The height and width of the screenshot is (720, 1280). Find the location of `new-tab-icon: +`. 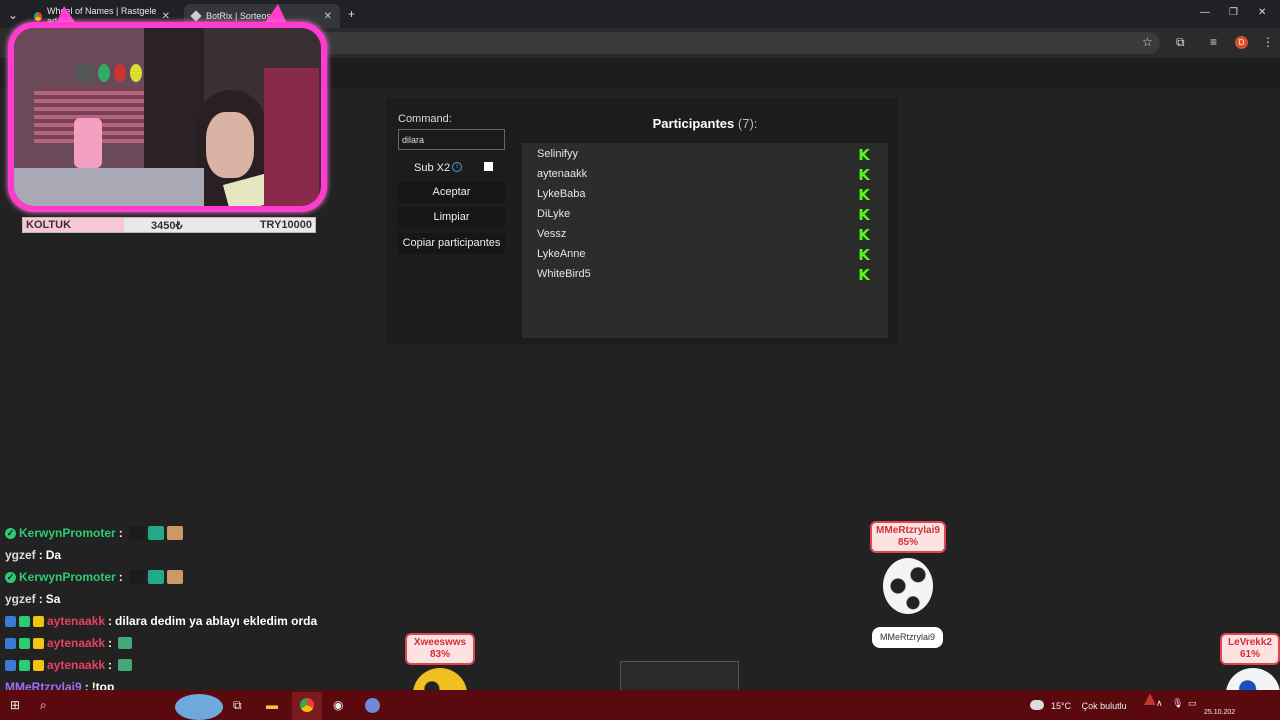

new-tab-icon: + is located at coordinates (351, 14).